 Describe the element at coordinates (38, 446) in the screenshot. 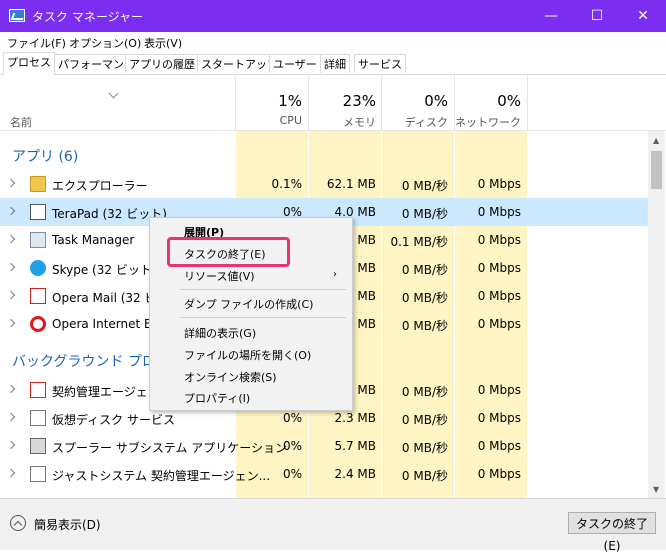

I see `printer-icon` at that location.